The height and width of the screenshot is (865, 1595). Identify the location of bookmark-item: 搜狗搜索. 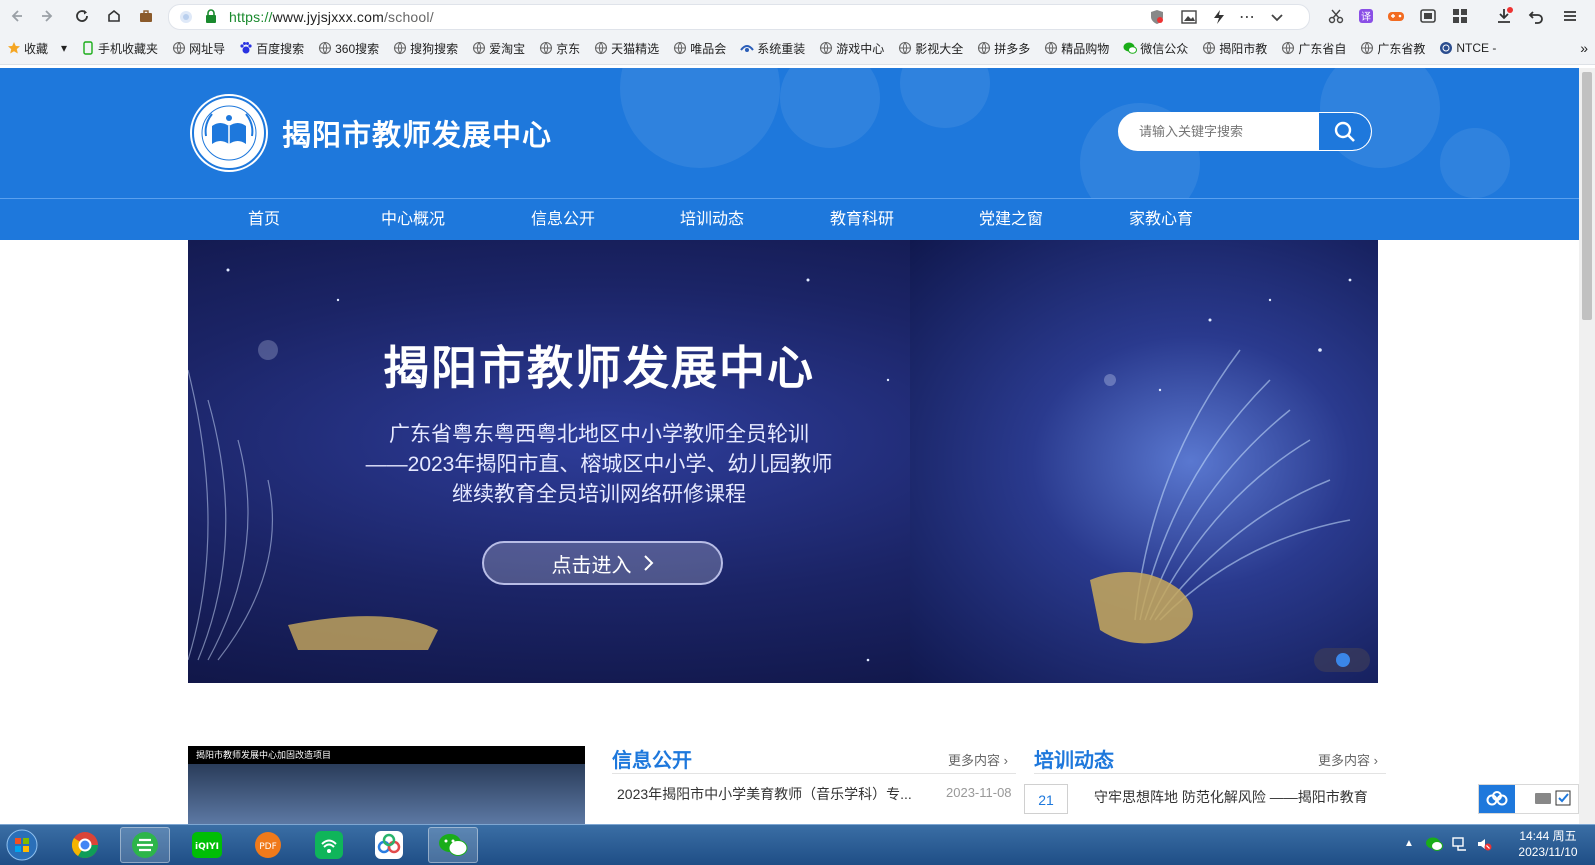
(425, 48).